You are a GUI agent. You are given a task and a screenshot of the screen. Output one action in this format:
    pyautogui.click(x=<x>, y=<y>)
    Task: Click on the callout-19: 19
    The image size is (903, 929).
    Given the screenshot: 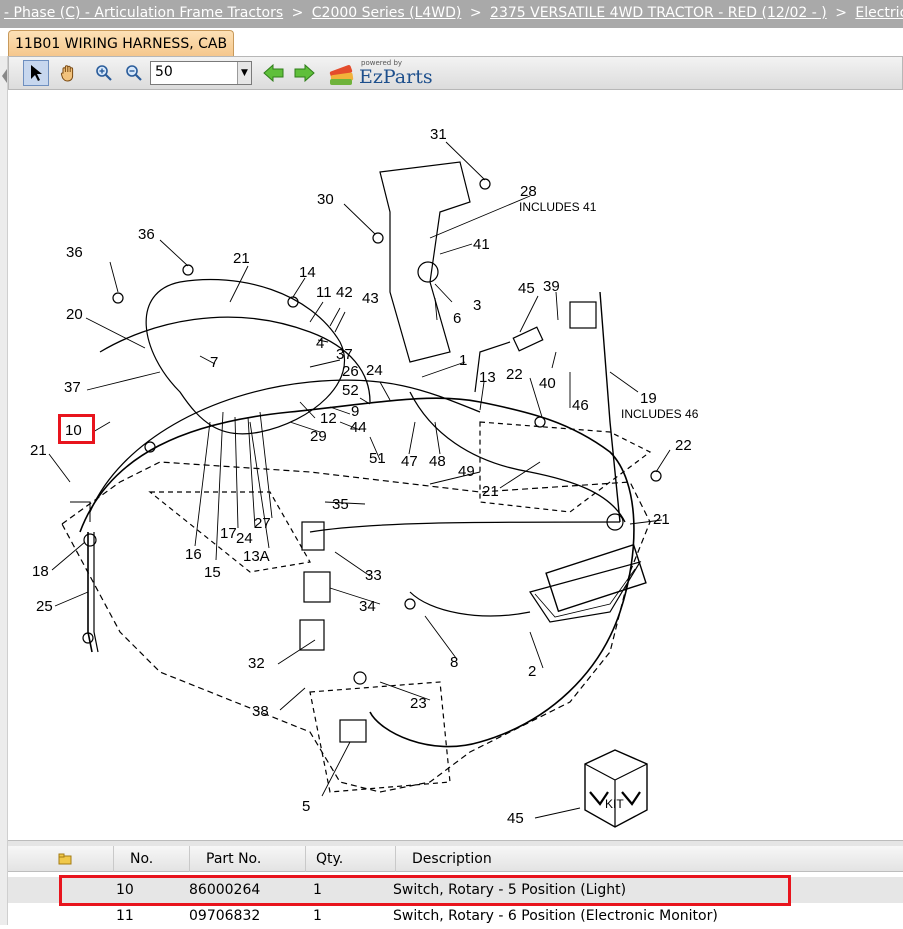 What is the action you would take?
    pyautogui.click(x=648, y=398)
    